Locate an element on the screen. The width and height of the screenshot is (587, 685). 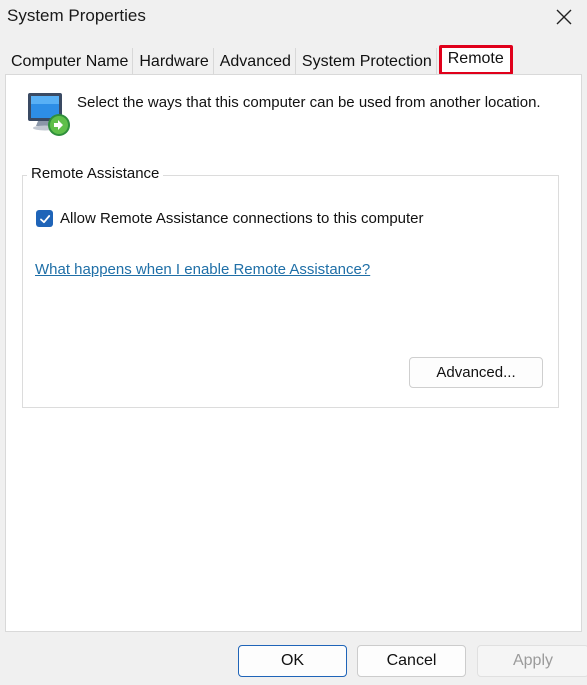
close-button is located at coordinates (564, 17).